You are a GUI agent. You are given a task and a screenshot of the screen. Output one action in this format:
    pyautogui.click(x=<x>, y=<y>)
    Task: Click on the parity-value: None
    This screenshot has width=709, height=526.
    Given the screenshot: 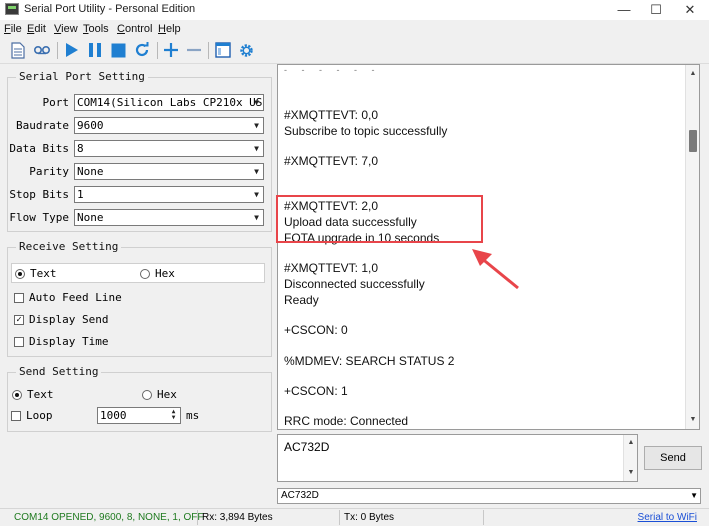 What is the action you would take?
    pyautogui.click(x=90, y=171)
    